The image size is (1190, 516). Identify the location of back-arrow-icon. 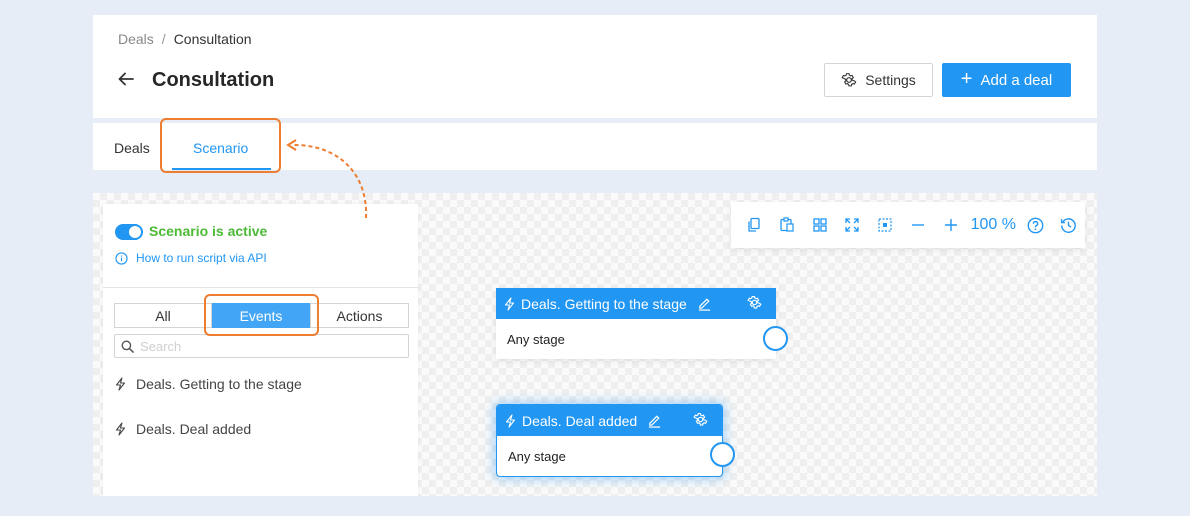
(126, 79).